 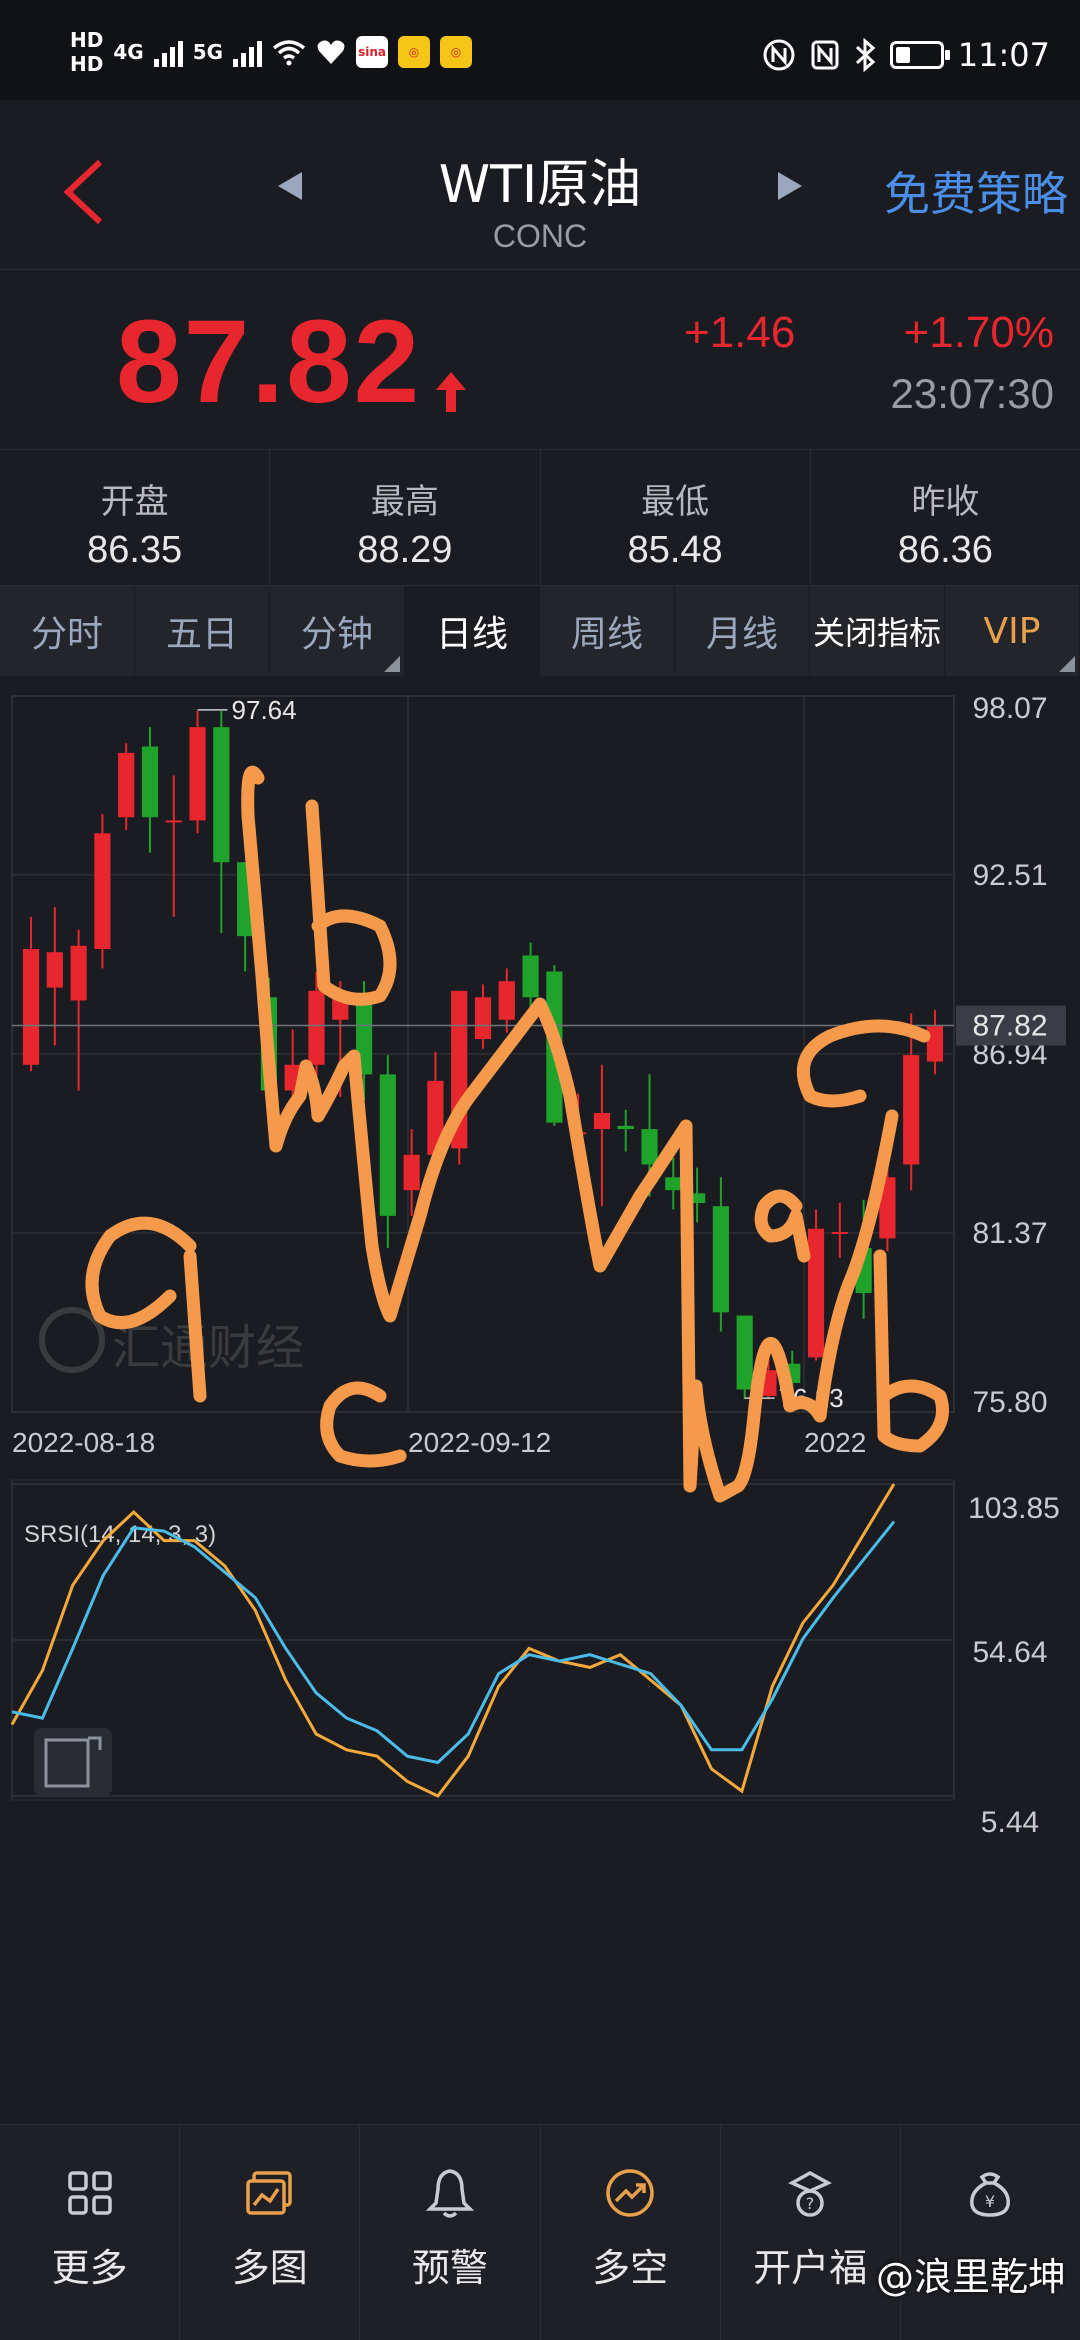 What do you see at coordinates (607, 631) in the screenshot?
I see `tab-weekly: 周线` at bounding box center [607, 631].